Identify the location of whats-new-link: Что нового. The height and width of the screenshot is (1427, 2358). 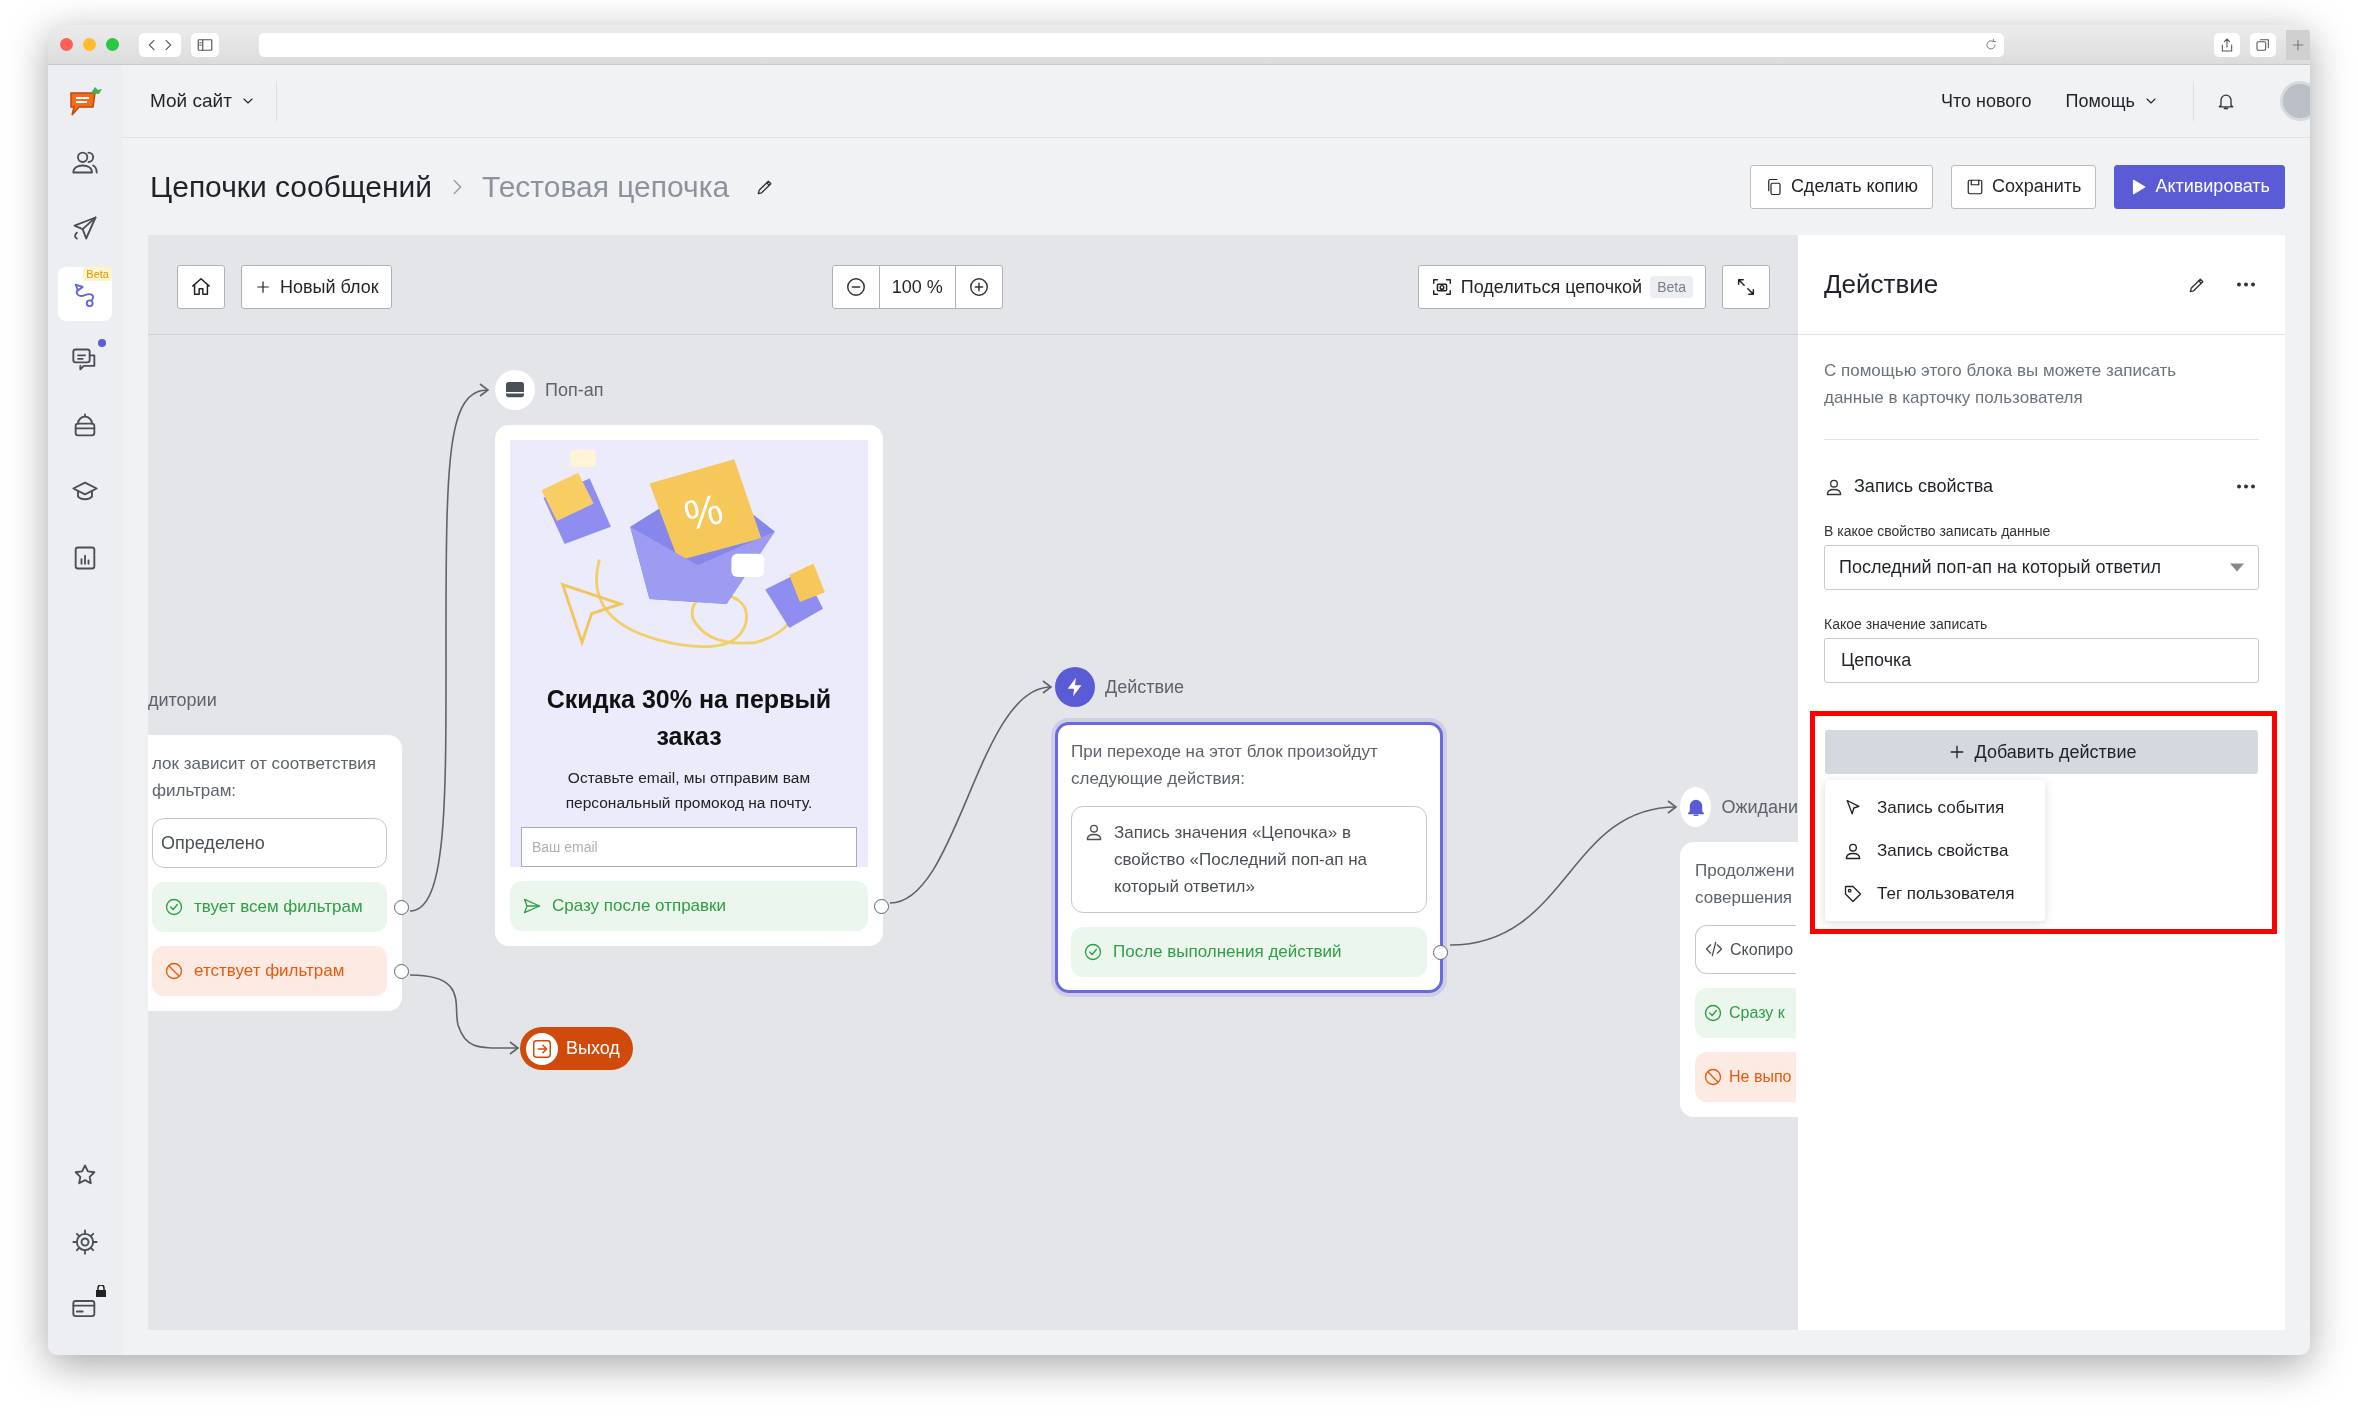
(1986, 101).